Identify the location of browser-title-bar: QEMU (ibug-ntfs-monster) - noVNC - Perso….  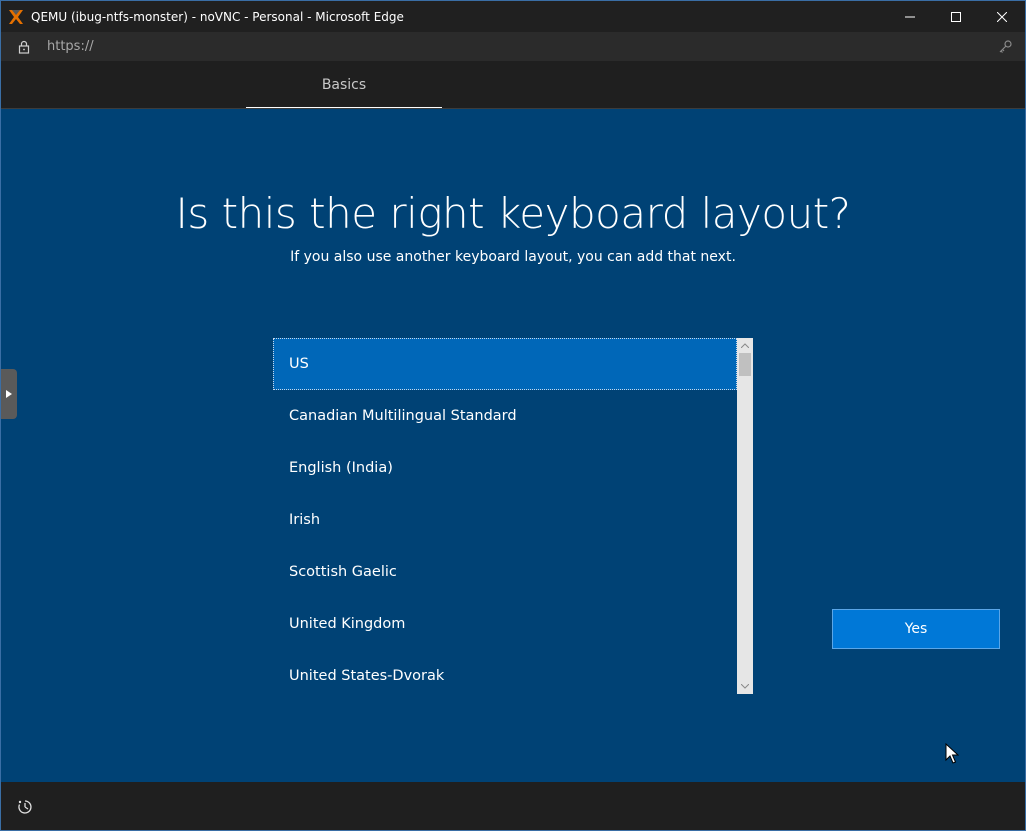
(513, 16).